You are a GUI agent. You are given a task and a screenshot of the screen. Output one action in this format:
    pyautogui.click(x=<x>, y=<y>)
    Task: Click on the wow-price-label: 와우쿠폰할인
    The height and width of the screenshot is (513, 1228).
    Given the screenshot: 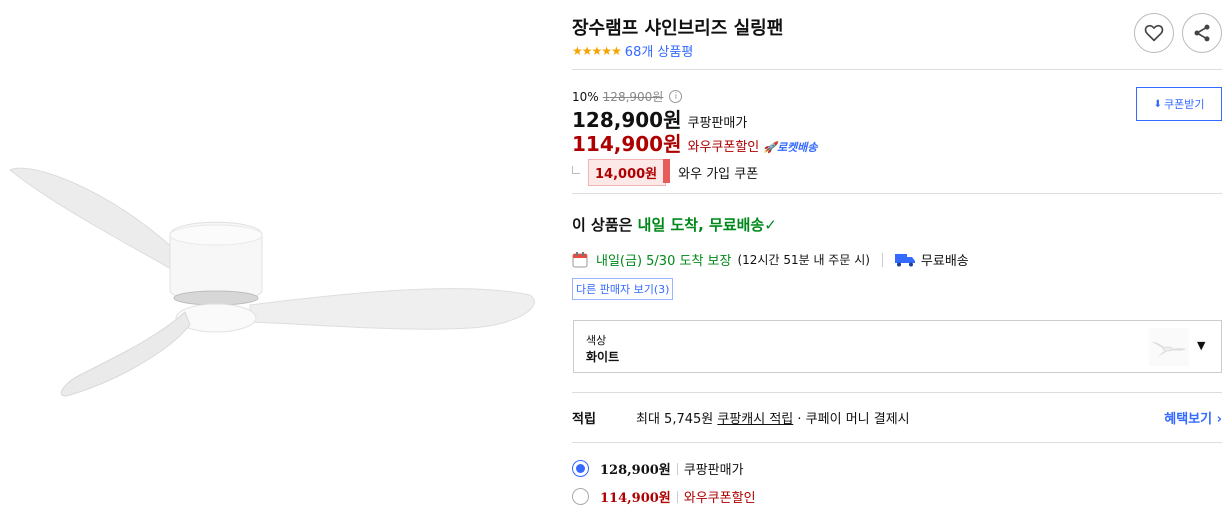 What is the action you would take?
    pyautogui.click(x=723, y=147)
    